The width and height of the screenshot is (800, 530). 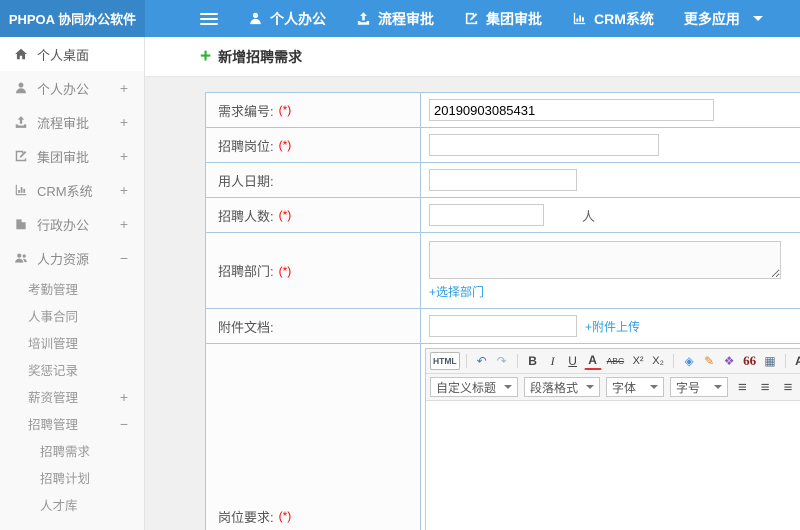 What do you see at coordinates (474, 387) in the screenshot?
I see `custom-title-select: 自定义标题` at bounding box center [474, 387].